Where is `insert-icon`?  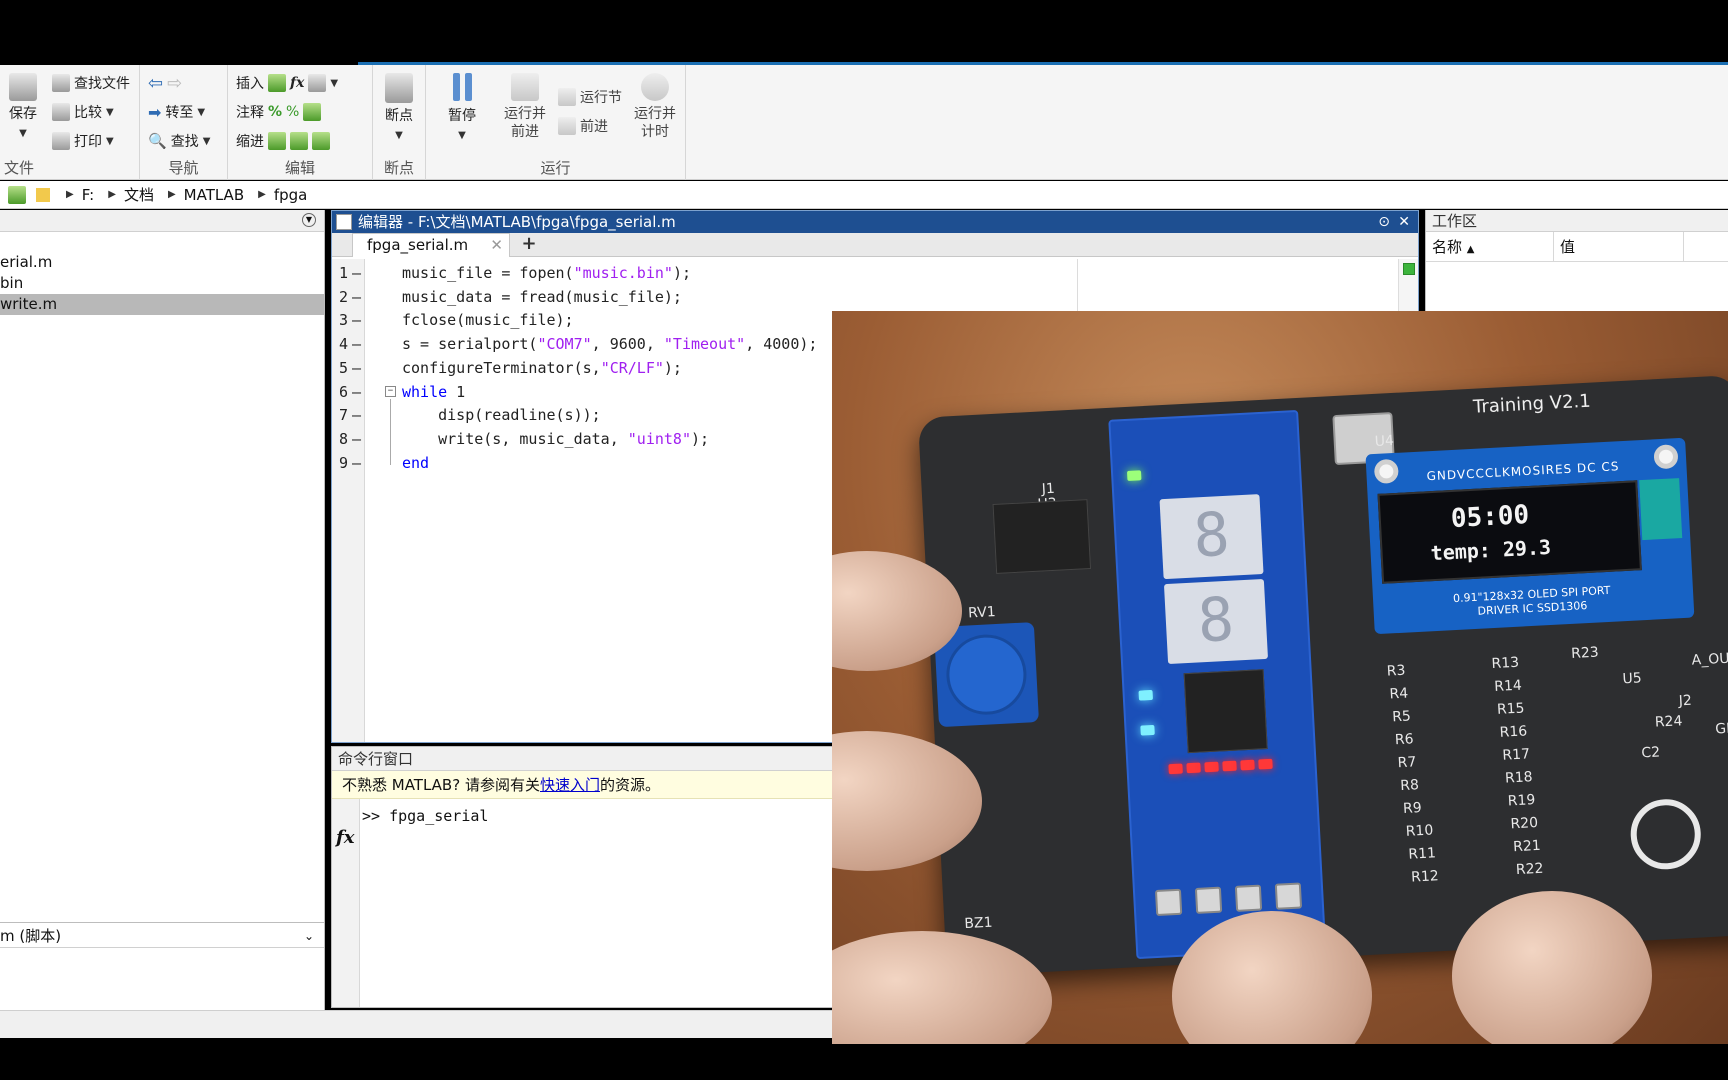
insert-icon is located at coordinates (317, 83).